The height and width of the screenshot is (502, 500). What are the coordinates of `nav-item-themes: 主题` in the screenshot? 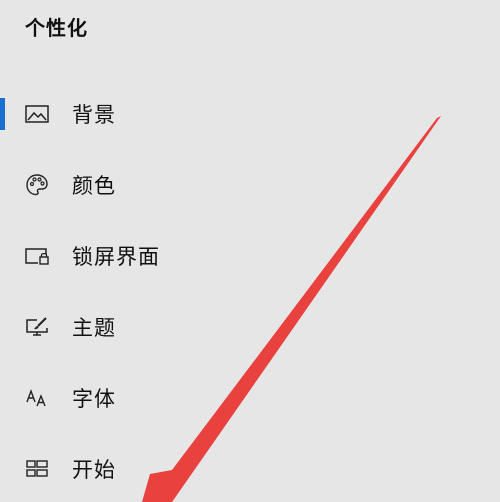 It's located at (230, 326).